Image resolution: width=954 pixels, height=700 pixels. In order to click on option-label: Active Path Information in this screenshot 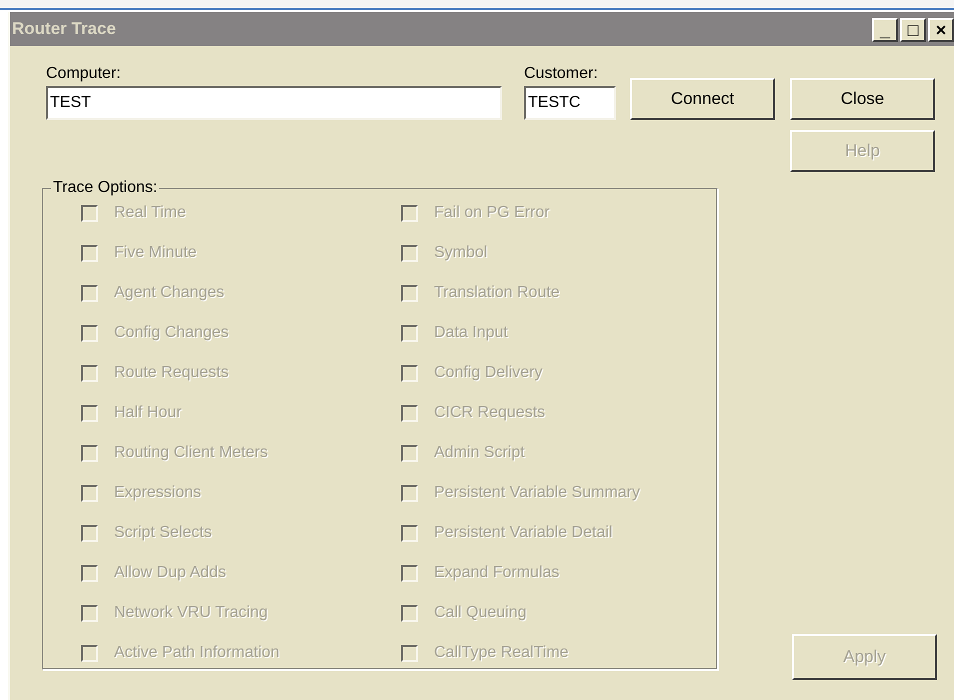, I will do `click(197, 653)`.